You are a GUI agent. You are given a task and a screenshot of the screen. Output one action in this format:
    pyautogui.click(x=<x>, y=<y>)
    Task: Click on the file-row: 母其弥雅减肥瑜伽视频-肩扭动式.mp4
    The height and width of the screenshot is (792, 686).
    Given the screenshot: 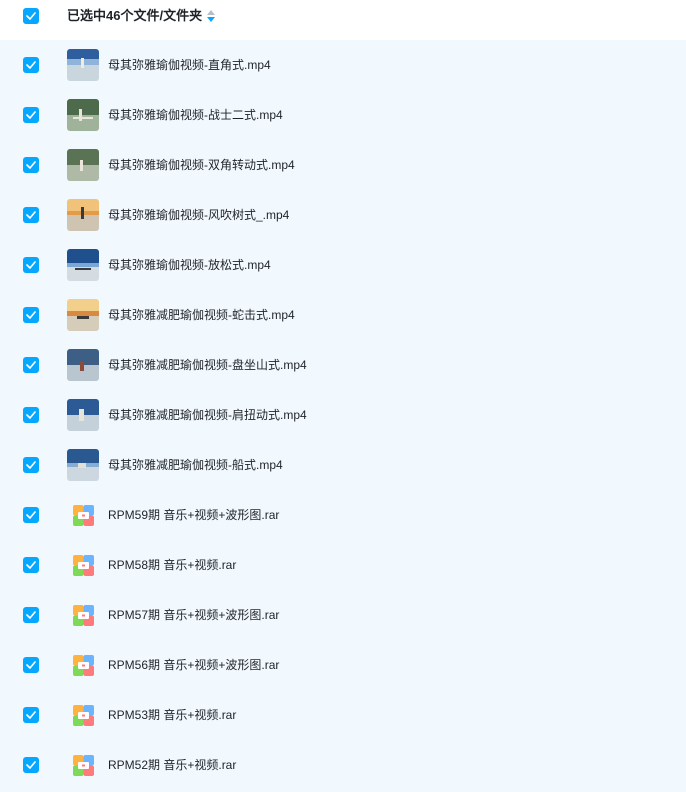 What is the action you would take?
    pyautogui.click(x=343, y=415)
    